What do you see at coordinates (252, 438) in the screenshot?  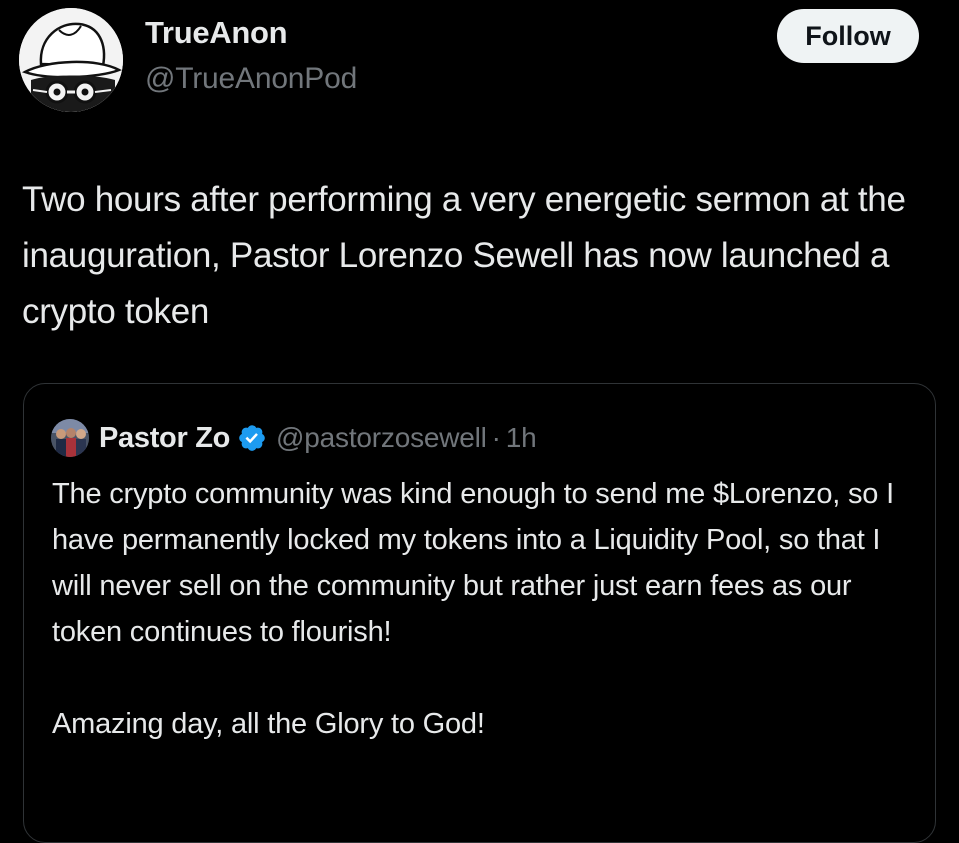 I see `verified-badge-icon` at bounding box center [252, 438].